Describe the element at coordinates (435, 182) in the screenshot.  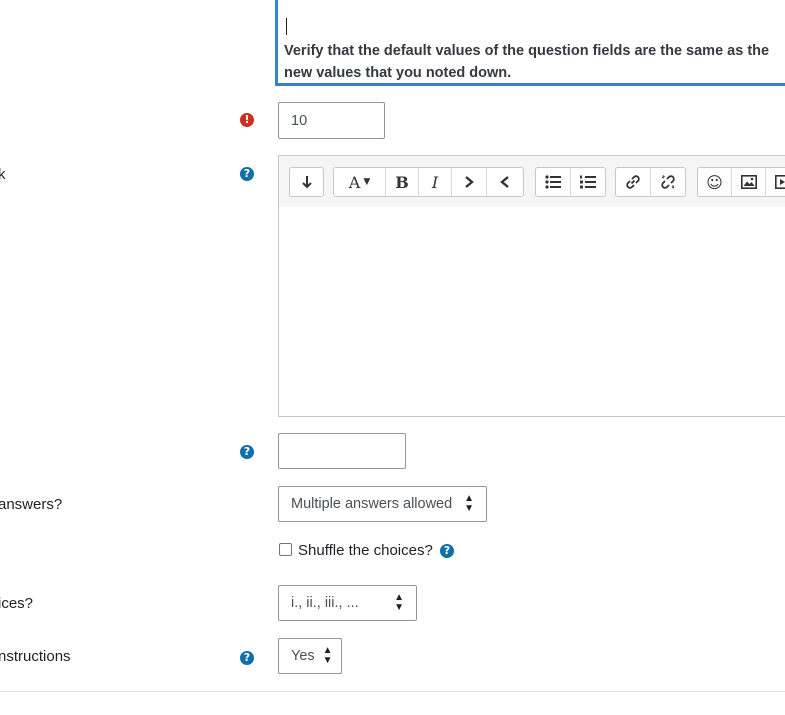
I see `italic-icon: I` at that location.